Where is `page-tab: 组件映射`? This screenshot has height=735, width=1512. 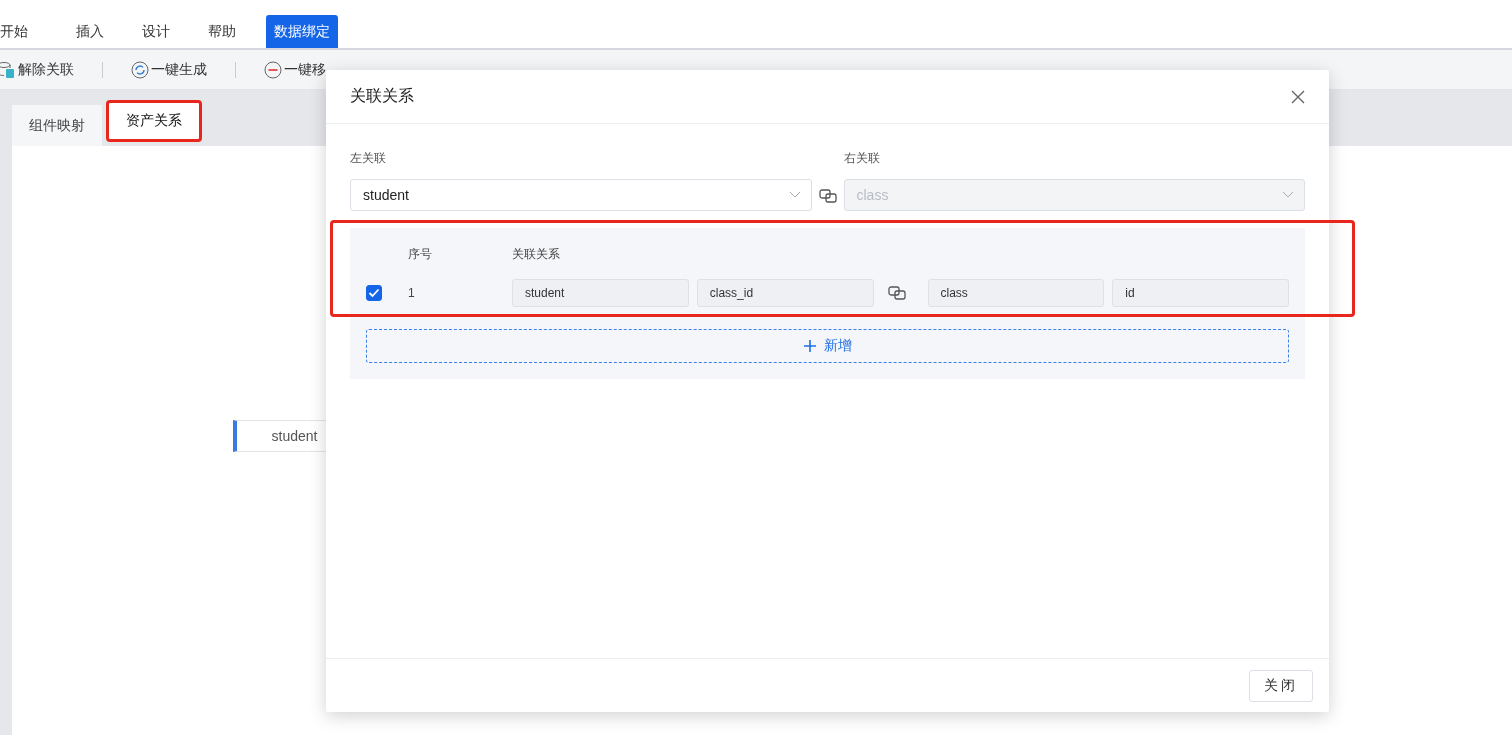 page-tab: 组件映射 is located at coordinates (57, 125).